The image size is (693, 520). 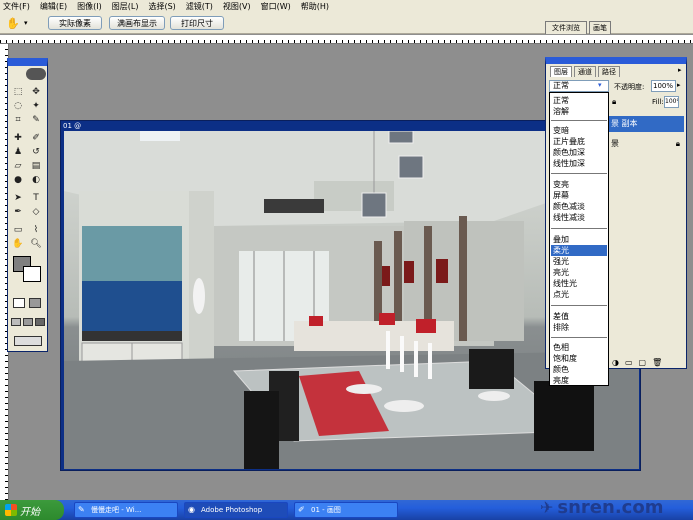 I want to click on start-button: 开始, so click(x=32, y=510).